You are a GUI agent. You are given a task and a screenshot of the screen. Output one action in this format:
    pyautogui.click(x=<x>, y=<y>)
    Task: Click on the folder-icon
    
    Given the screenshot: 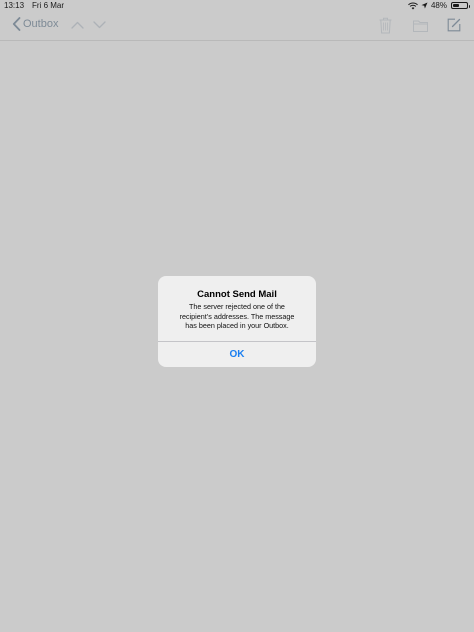 What is the action you would take?
    pyautogui.click(x=420, y=26)
    